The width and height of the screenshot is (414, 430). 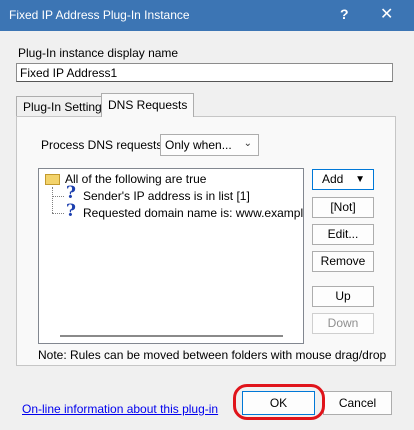 What do you see at coordinates (204, 72) in the screenshot?
I see `display-name-input: Fixed IP Address1` at bounding box center [204, 72].